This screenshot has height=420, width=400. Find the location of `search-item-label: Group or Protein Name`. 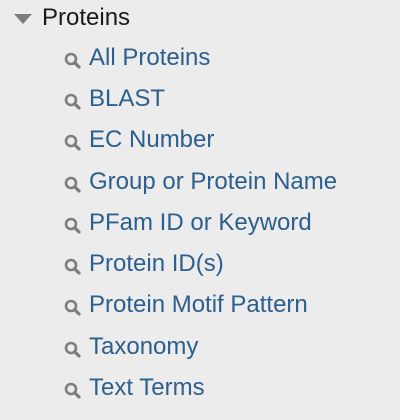

search-item-label: Group or Protein Name is located at coordinates (213, 182).